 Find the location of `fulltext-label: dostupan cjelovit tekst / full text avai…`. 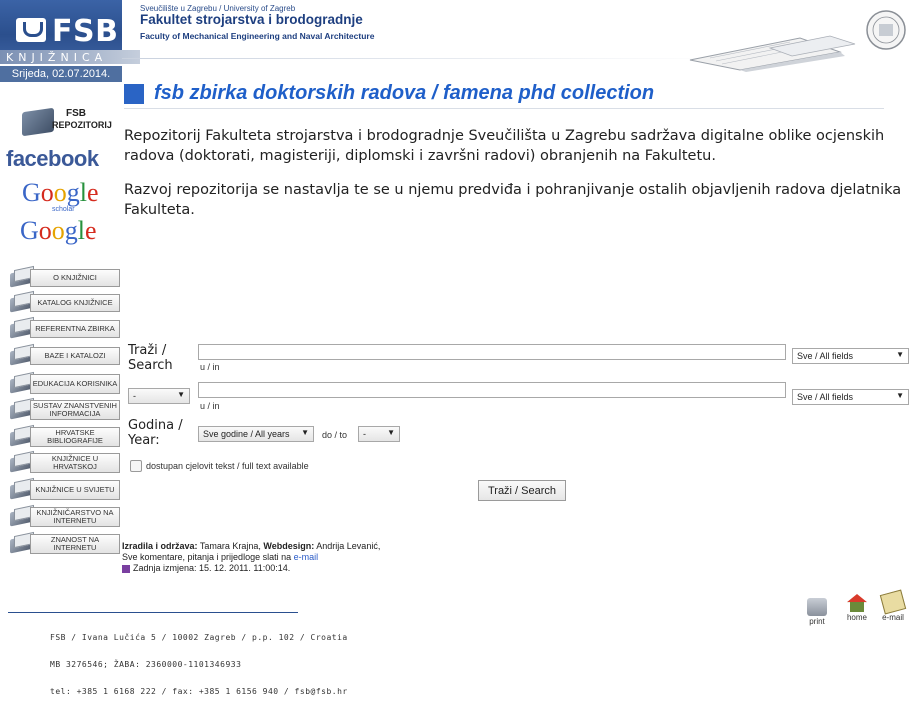

fulltext-label: dostupan cjelovit tekst / full text avai… is located at coordinates (227, 466).